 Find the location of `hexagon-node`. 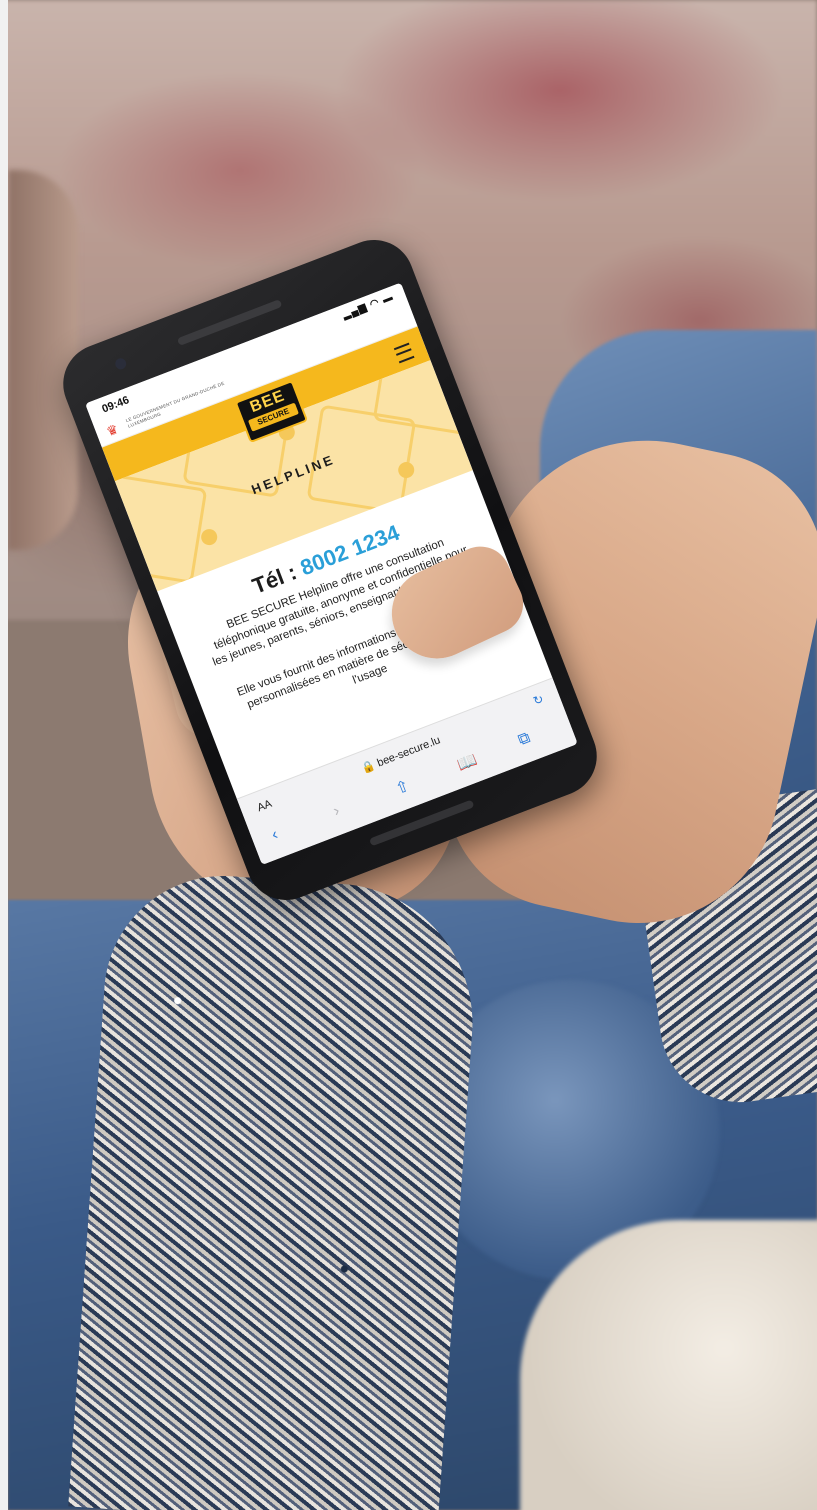

hexagon-node is located at coordinates (209, 537).